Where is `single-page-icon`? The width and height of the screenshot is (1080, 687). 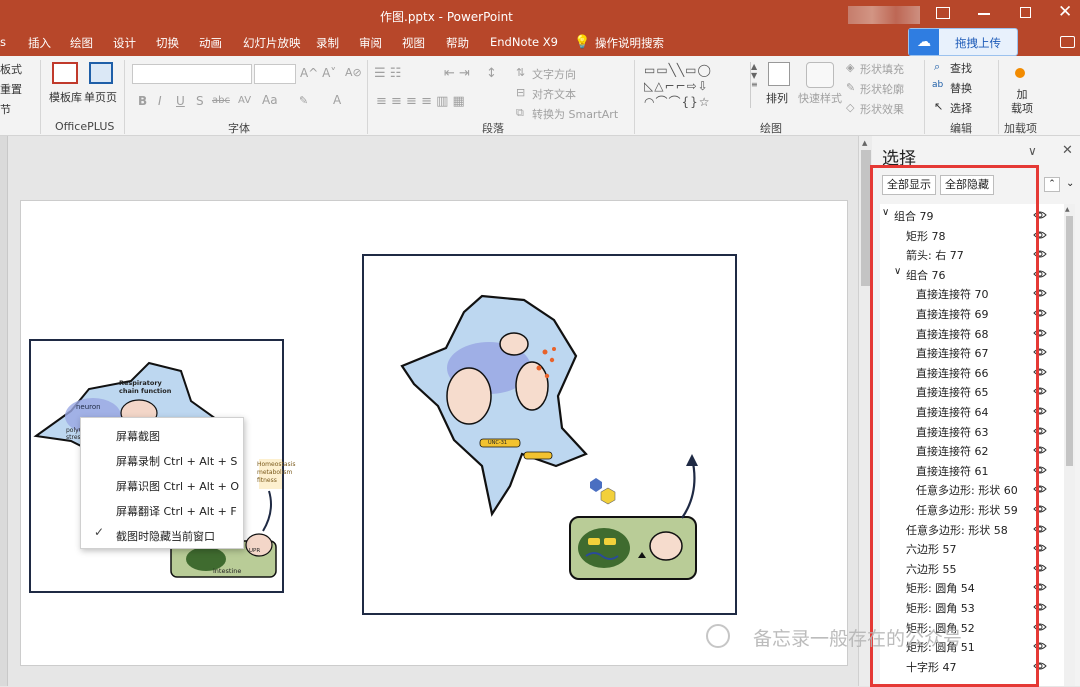
single-page-icon is located at coordinates (101, 73).